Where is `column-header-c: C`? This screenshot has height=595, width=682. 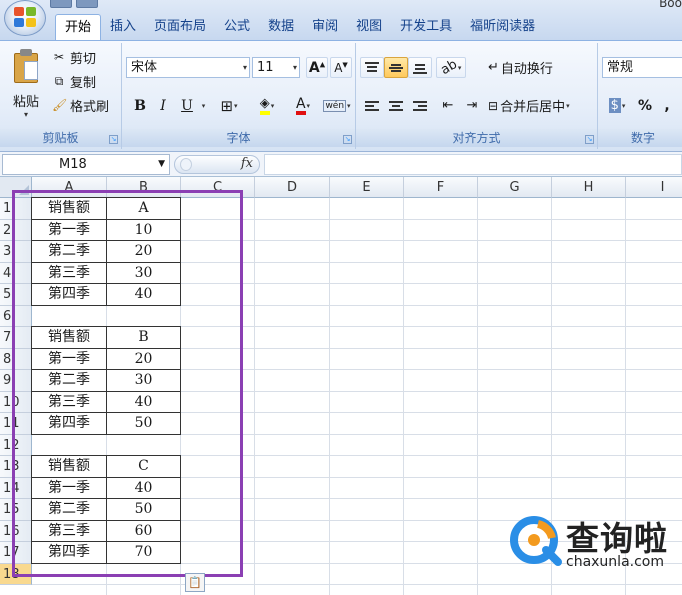
column-header-c: C is located at coordinates (218, 187).